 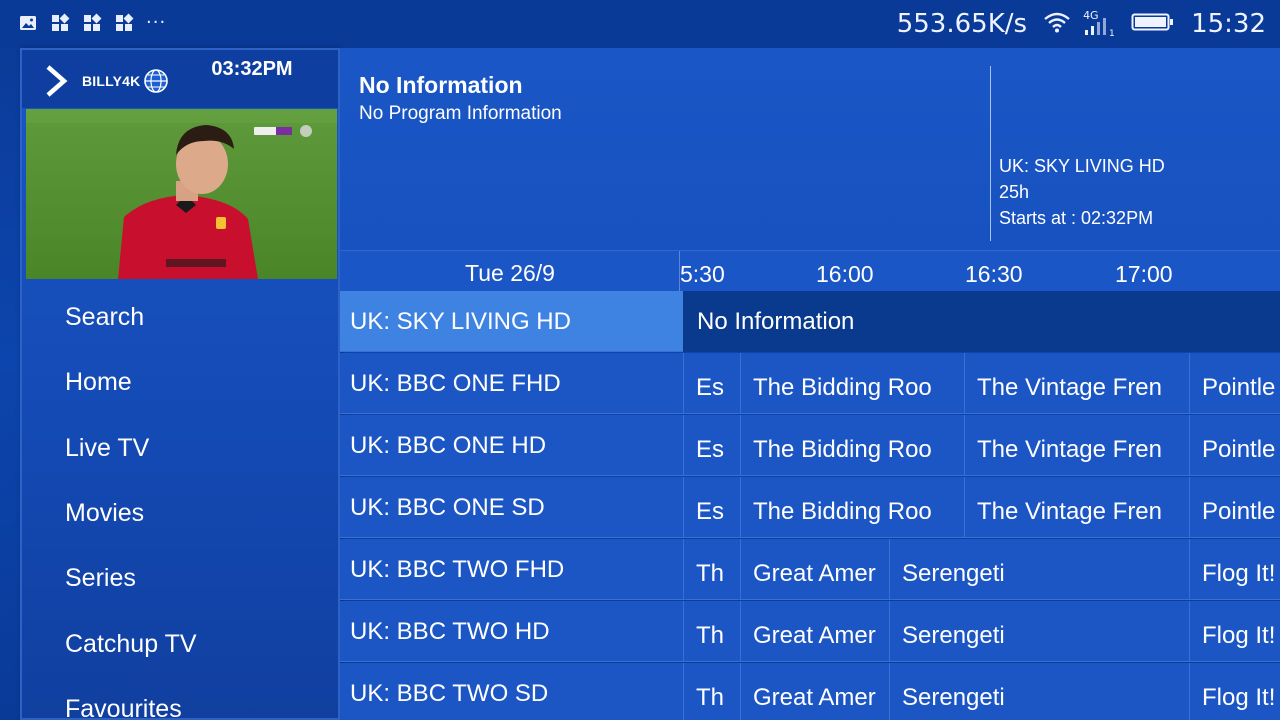 I want to click on globe-icon, so click(x=156, y=81).